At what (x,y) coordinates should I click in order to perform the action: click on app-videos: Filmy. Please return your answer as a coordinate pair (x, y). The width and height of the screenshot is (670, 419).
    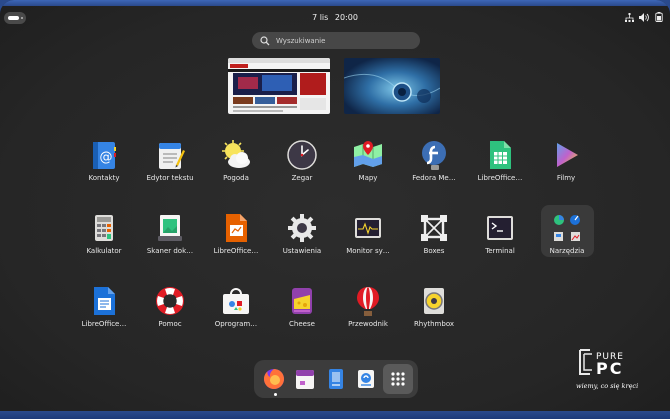
    Looking at the image, I should click on (566, 167).